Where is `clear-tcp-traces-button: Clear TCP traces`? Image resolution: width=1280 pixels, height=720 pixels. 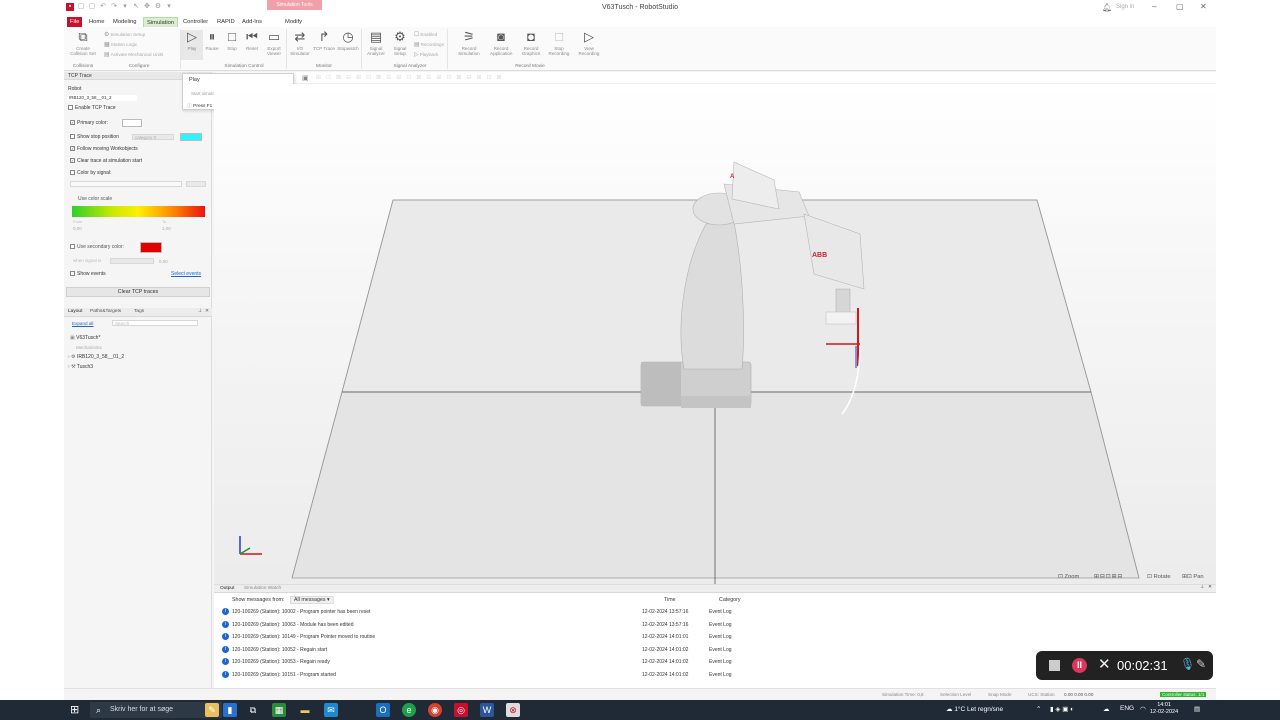
clear-tcp-traces-button: Clear TCP traces is located at coordinates (138, 292).